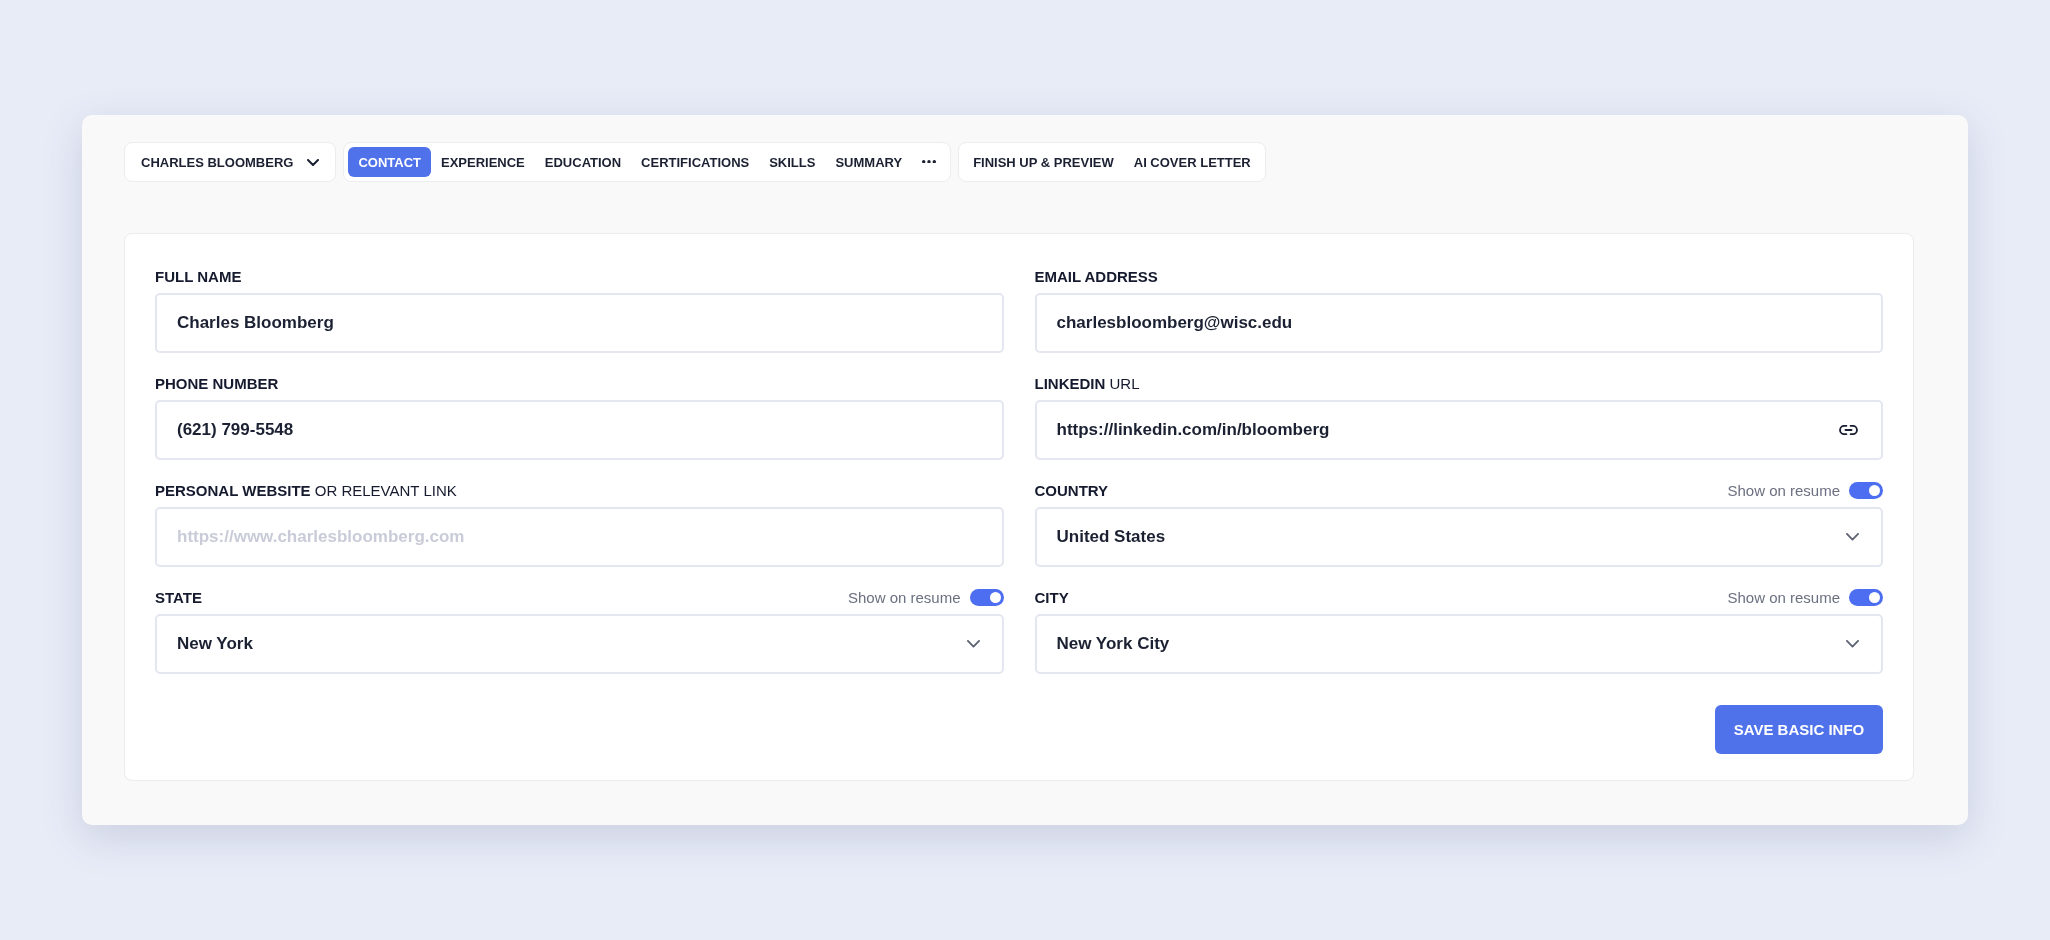 The image size is (2050, 940). What do you see at coordinates (792, 162) in the screenshot?
I see `section-tab: SKILLS` at bounding box center [792, 162].